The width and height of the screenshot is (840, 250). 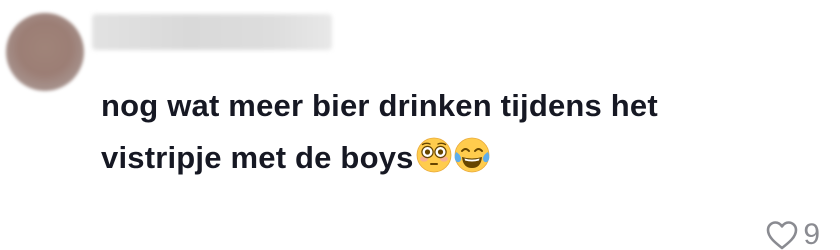 I want to click on like-count: 9, so click(x=811, y=234).